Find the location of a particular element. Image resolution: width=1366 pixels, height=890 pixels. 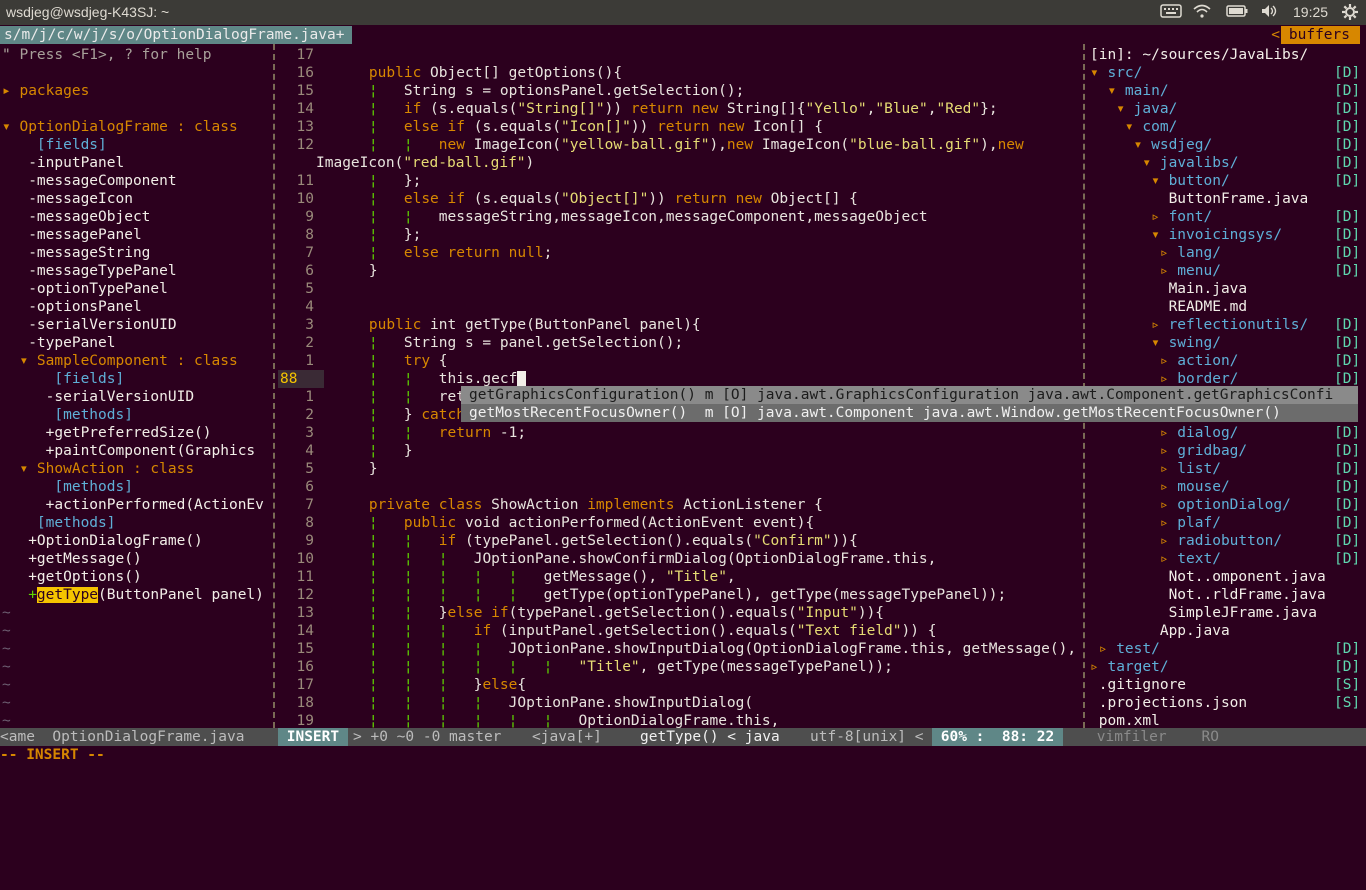

file-tree-item: Not..omponent.java is located at coordinates (1208, 577).